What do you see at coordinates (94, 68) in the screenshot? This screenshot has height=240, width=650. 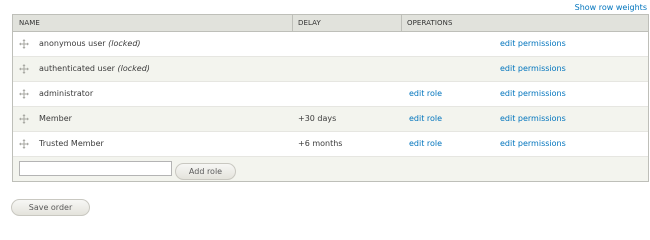 I see `role-name: authenticated user (locked)` at bounding box center [94, 68].